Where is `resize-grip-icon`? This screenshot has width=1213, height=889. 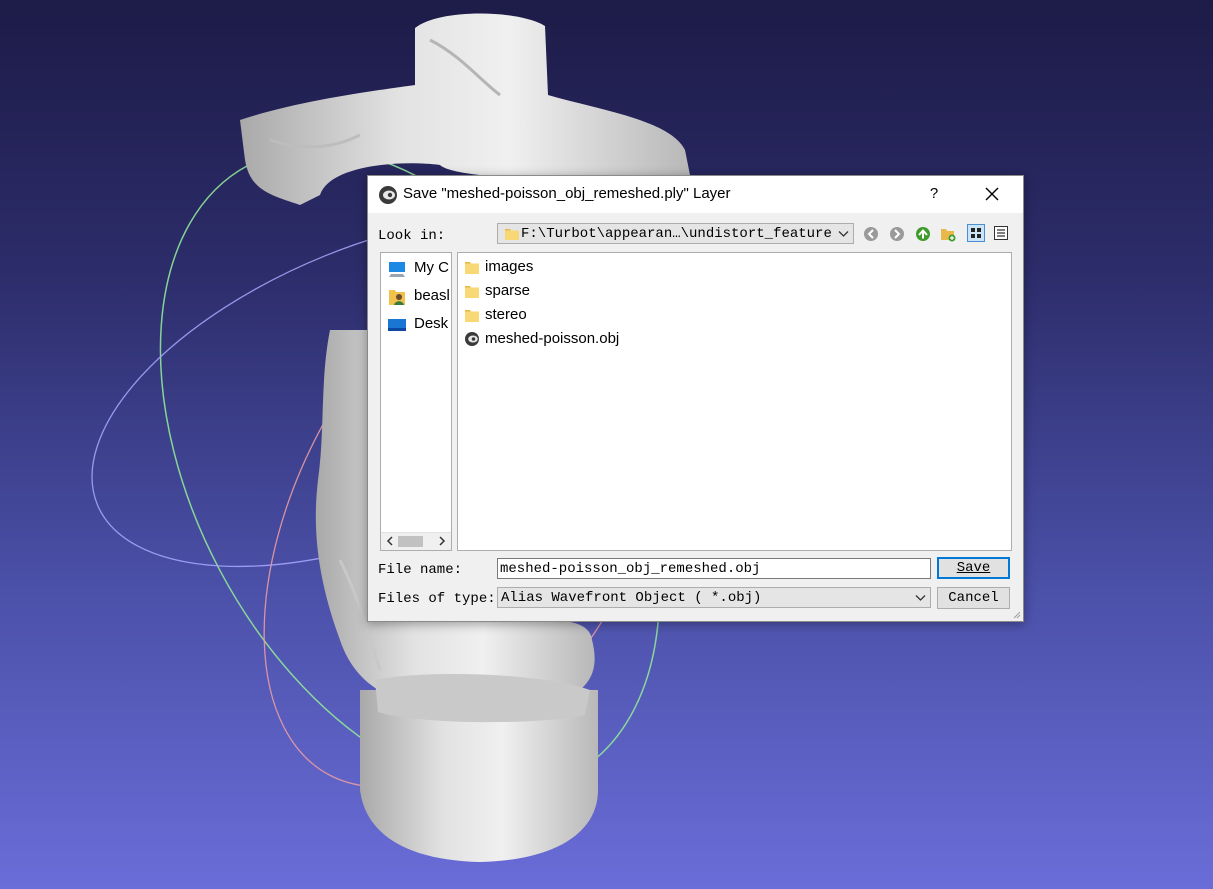
resize-grip-icon is located at coordinates (1016, 614).